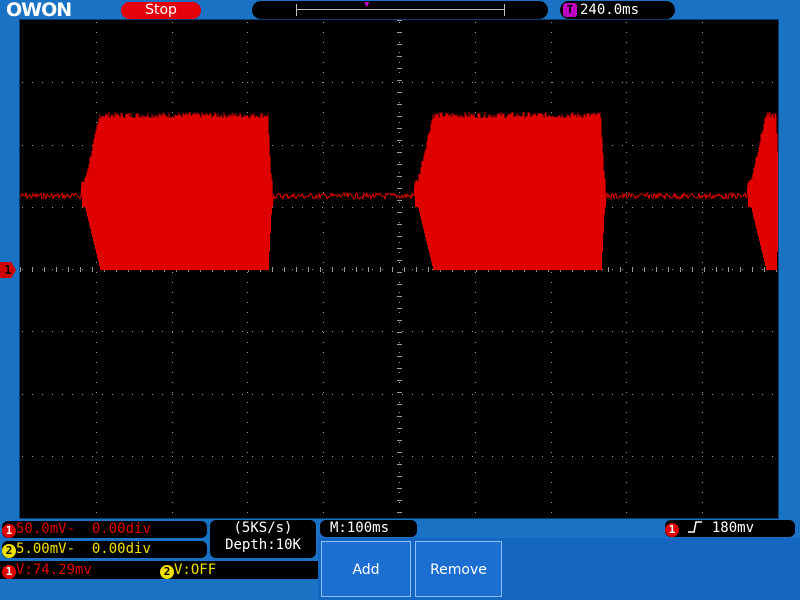 The width and height of the screenshot is (800, 600). Describe the element at coordinates (263, 545) in the screenshot. I see `memory-depth: Depth:10K` at that location.